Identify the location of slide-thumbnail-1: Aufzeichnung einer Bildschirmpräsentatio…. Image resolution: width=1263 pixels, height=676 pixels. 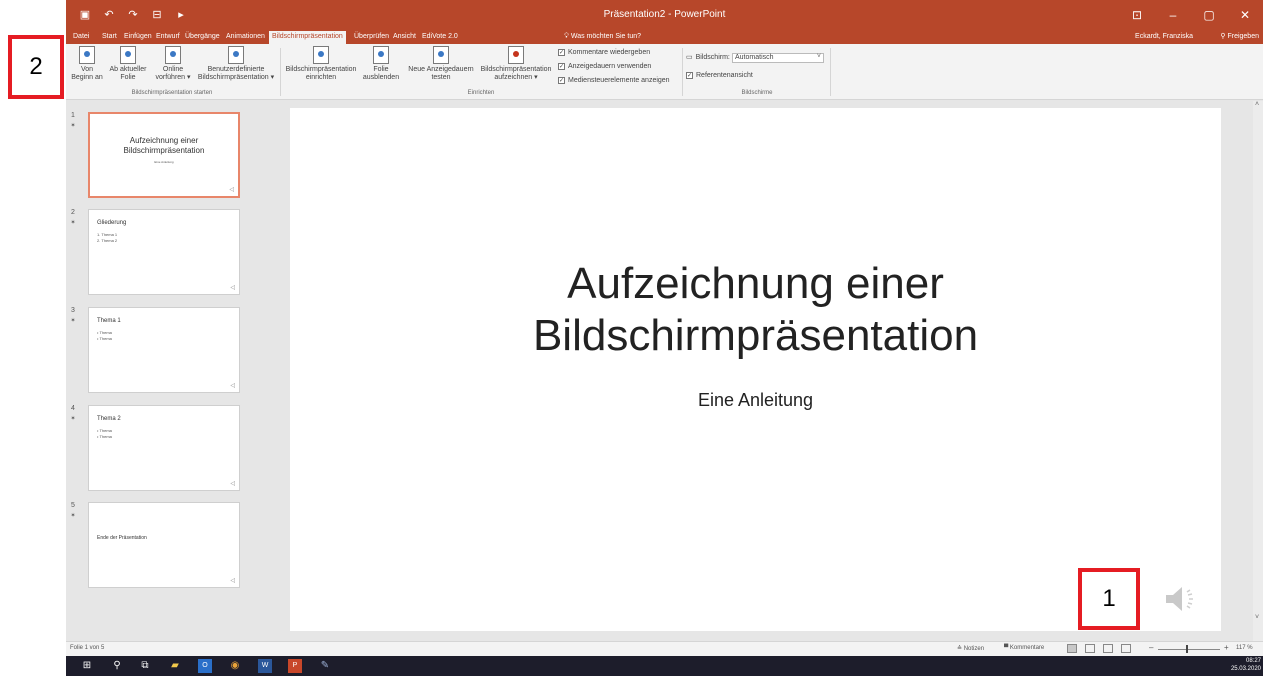
(164, 155).